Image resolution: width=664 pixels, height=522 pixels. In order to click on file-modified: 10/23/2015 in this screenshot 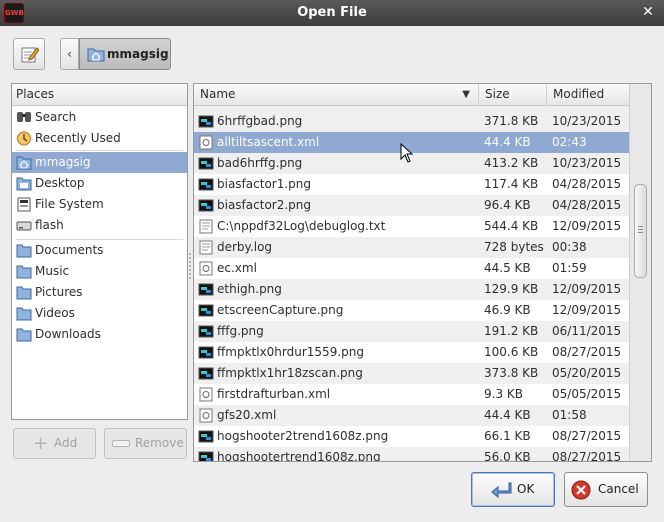, I will do `click(587, 163)`.